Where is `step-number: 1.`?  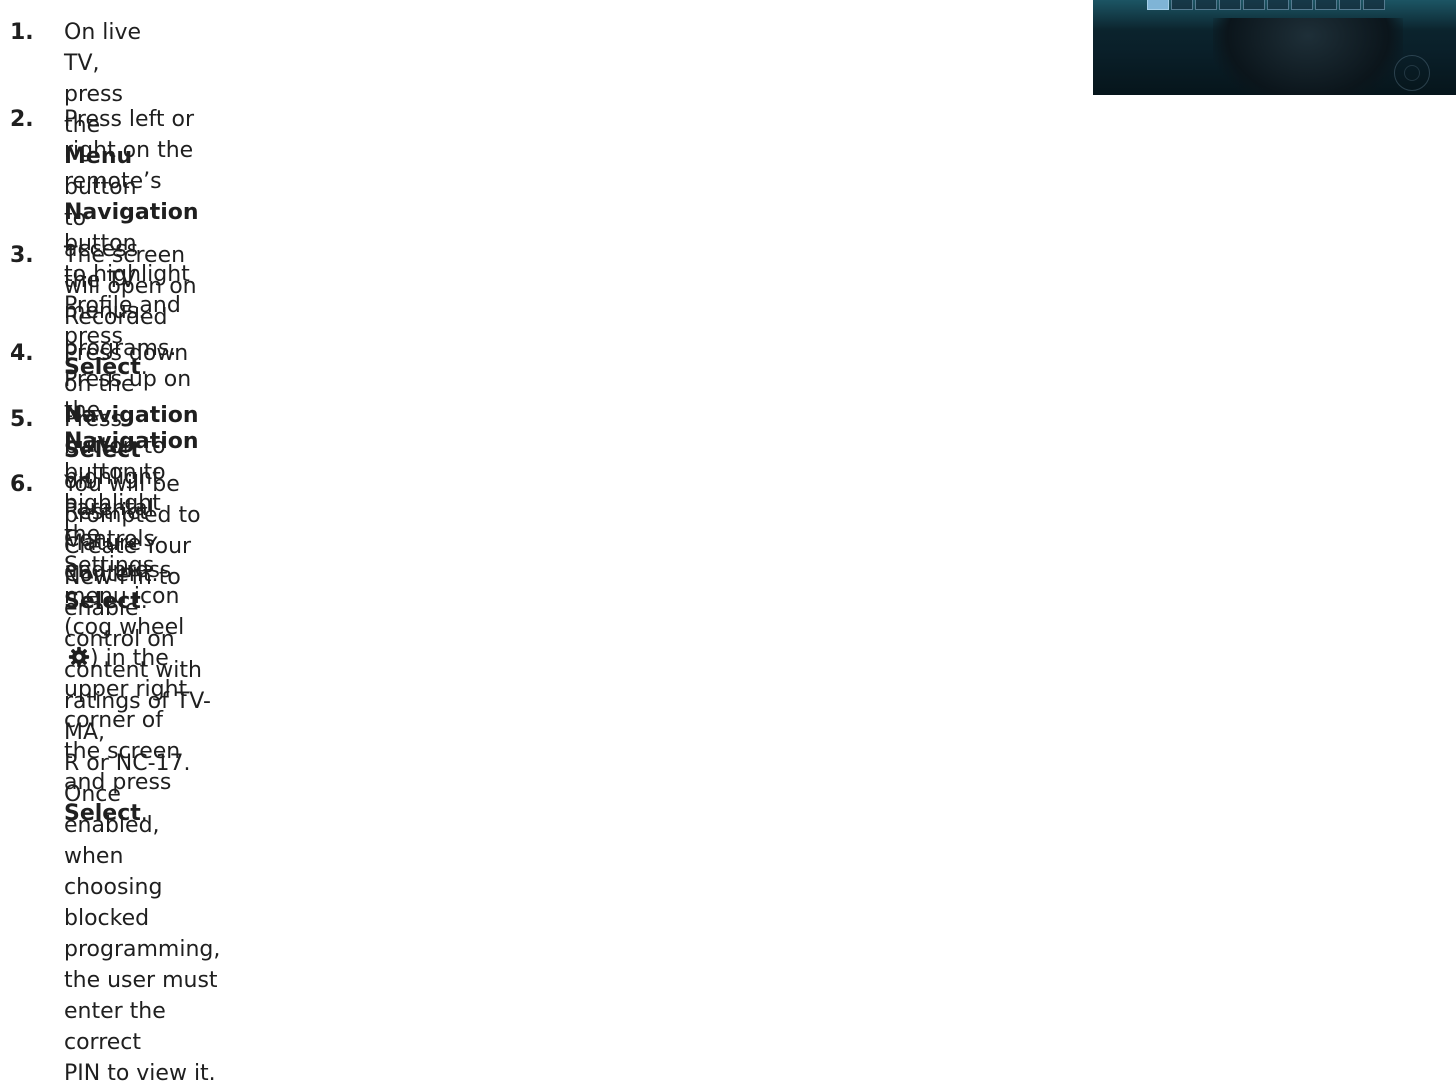 step-number: 1. is located at coordinates (22, 32).